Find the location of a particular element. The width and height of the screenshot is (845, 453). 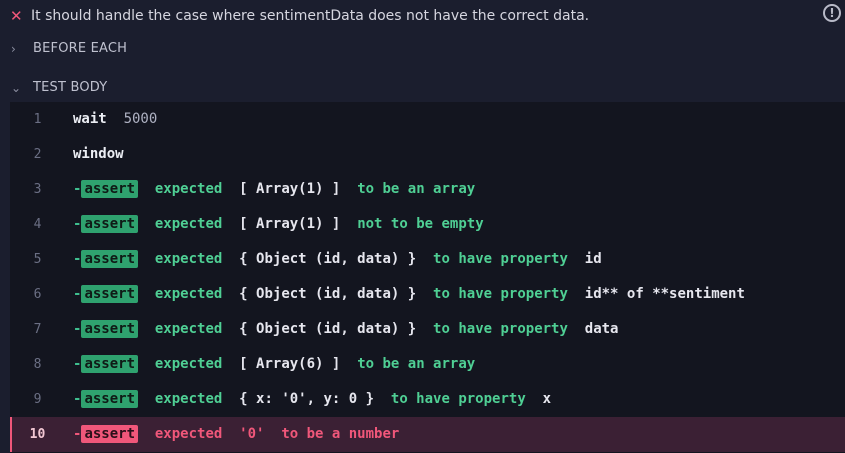

command-row: 2 window is located at coordinates (427, 154).